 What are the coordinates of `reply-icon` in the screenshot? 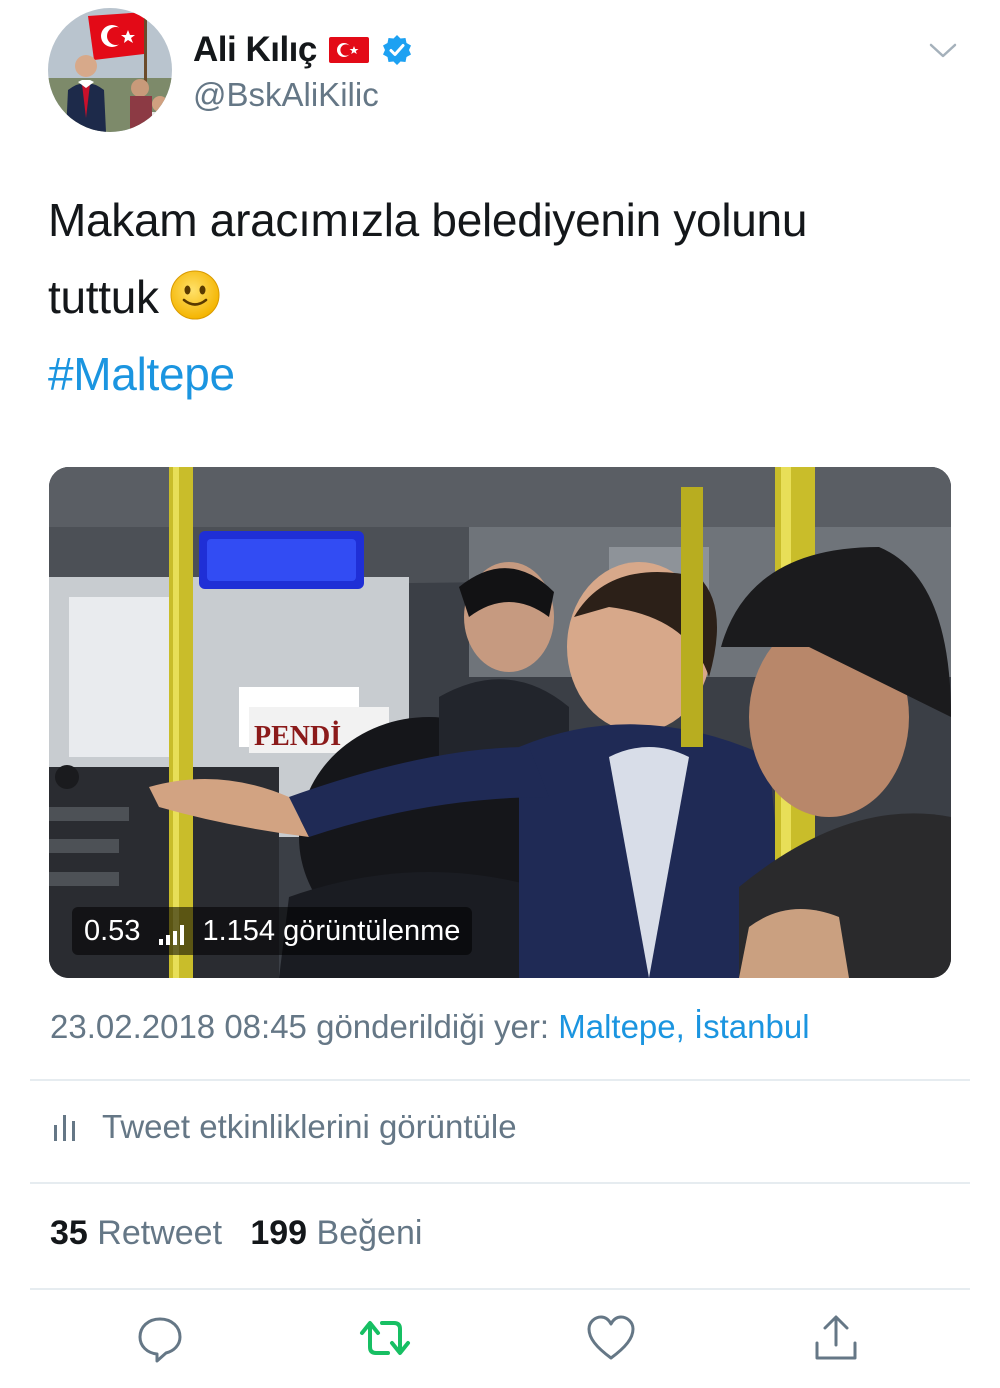 It's located at (160, 1338).